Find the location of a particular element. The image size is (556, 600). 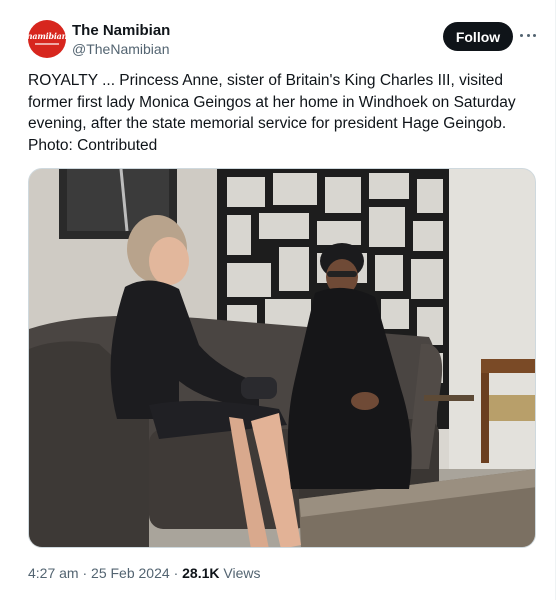

logo-underline is located at coordinates (47, 44).